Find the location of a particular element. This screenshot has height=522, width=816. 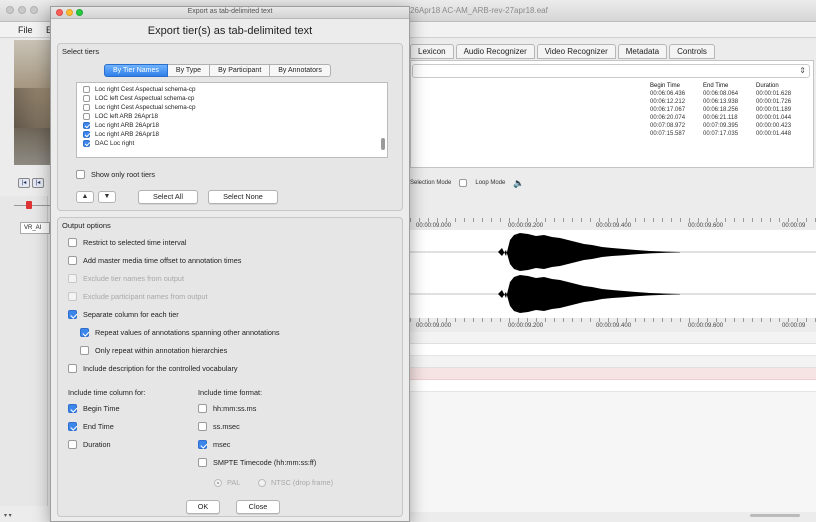

format-hhmmss-checkbox is located at coordinates (202, 408).